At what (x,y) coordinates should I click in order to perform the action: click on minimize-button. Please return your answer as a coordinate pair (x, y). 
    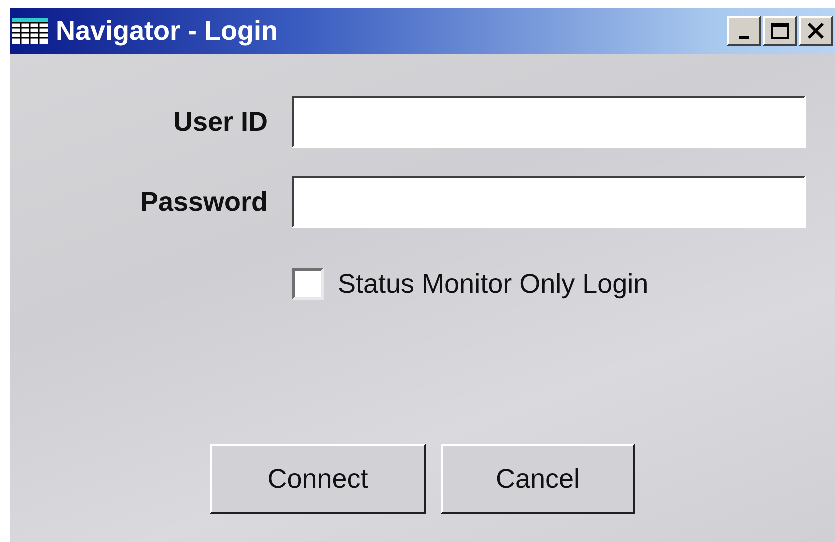
    Looking at the image, I should click on (744, 31).